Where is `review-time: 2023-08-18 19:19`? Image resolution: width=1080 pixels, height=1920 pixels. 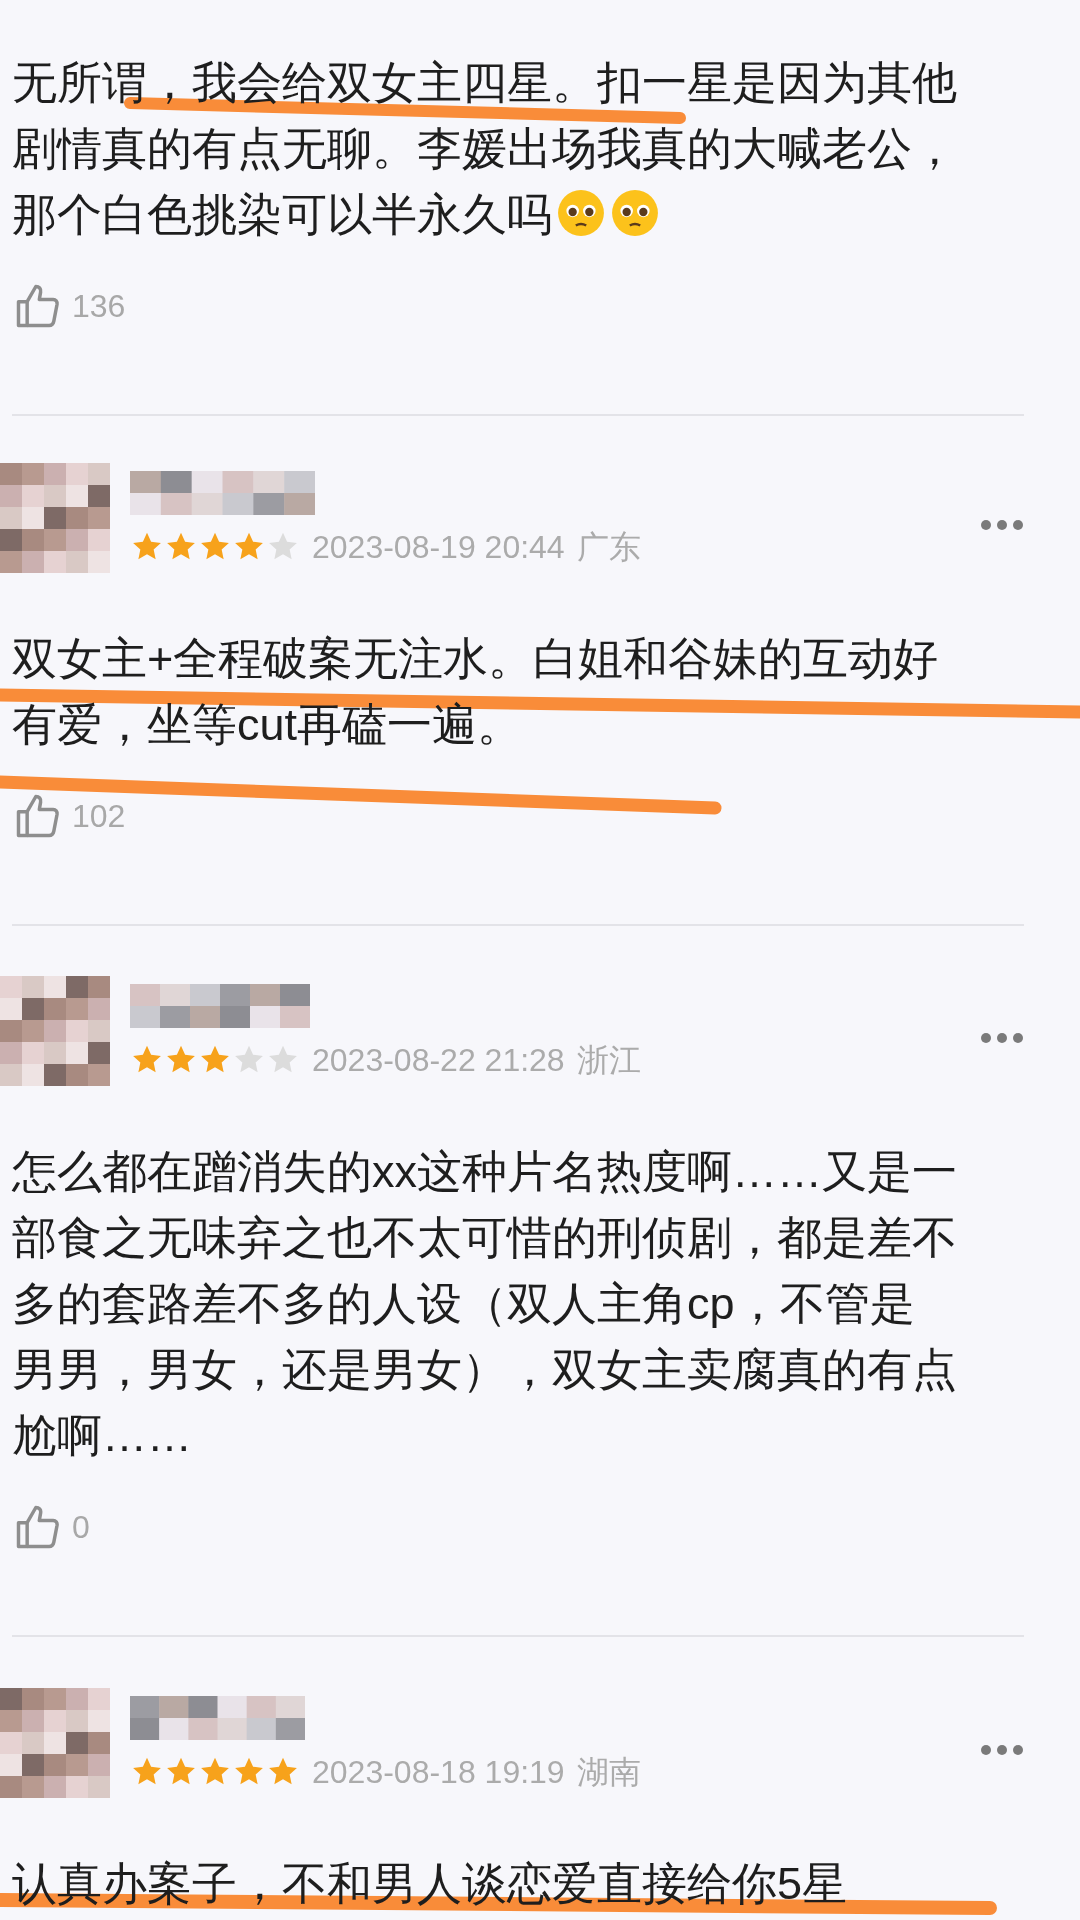
review-time: 2023-08-18 19:19 is located at coordinates (438, 1772).